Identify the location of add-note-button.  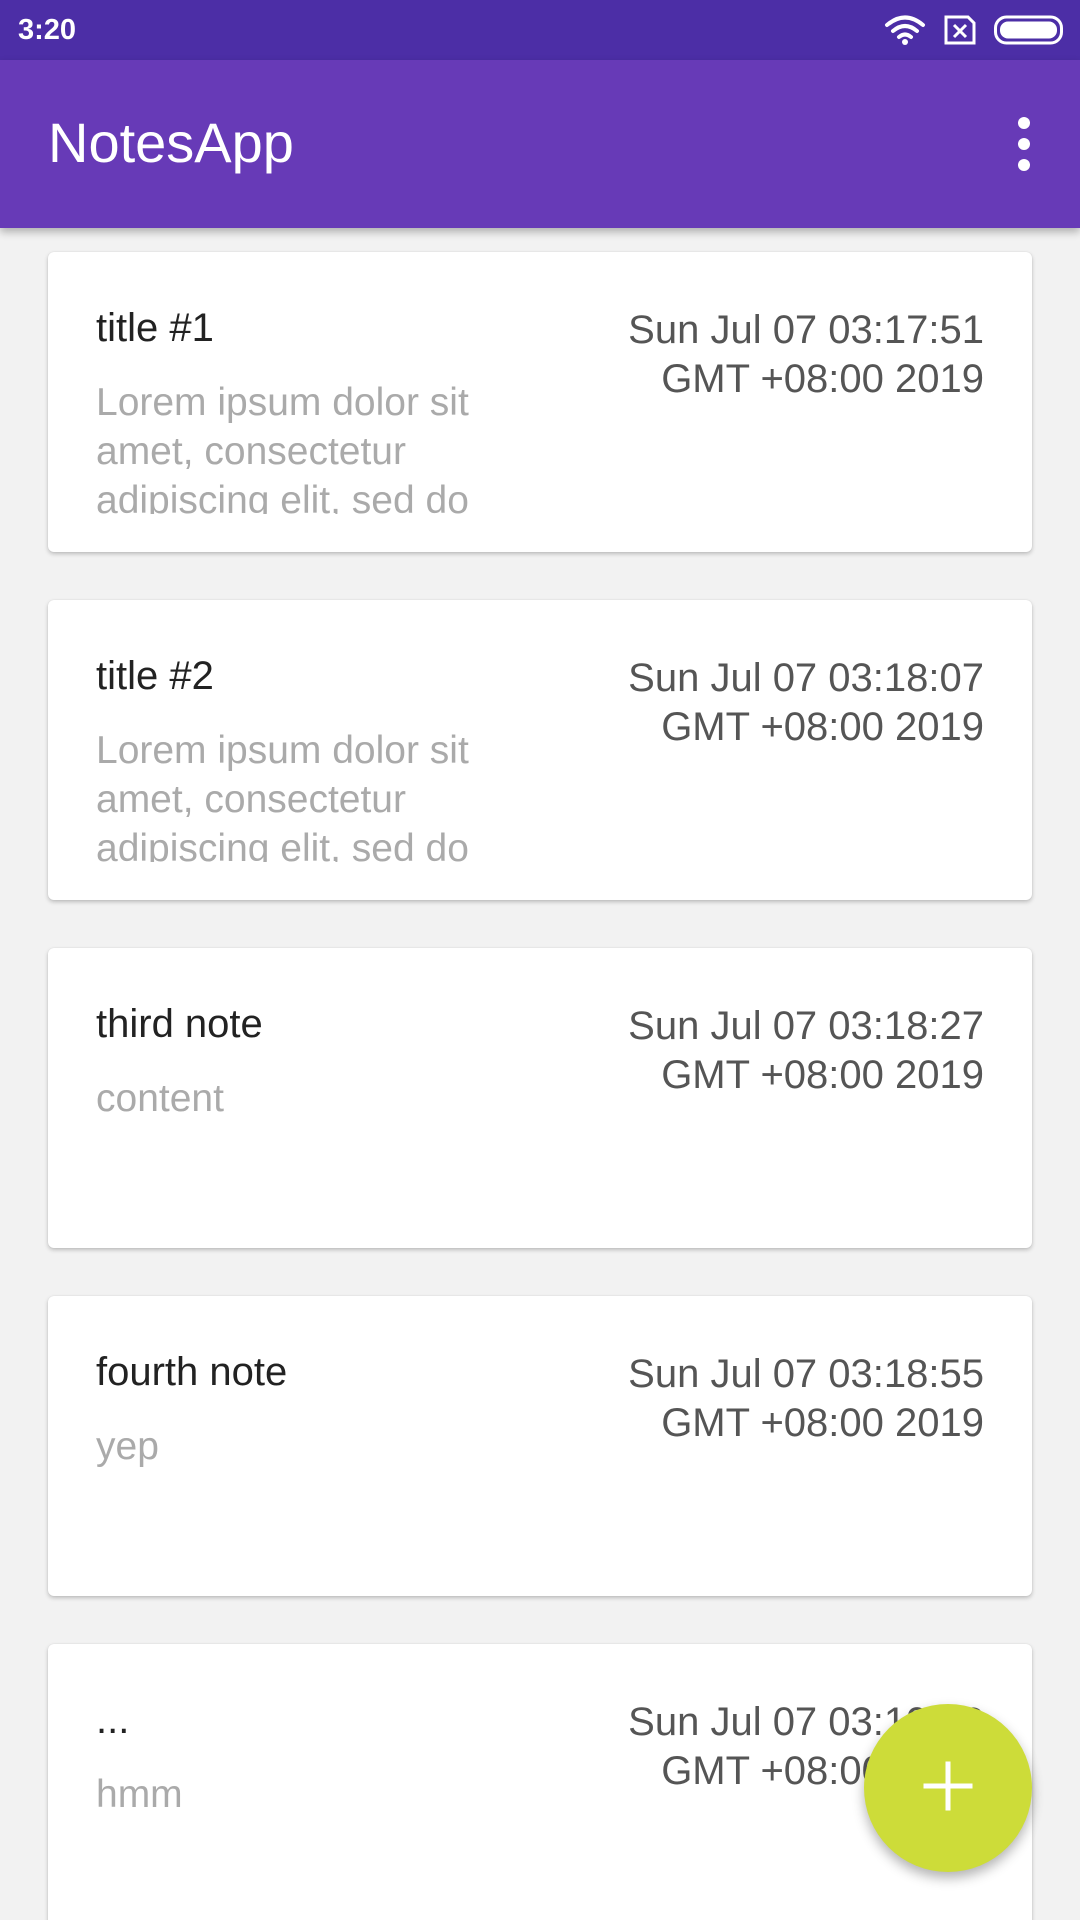
(948, 1788).